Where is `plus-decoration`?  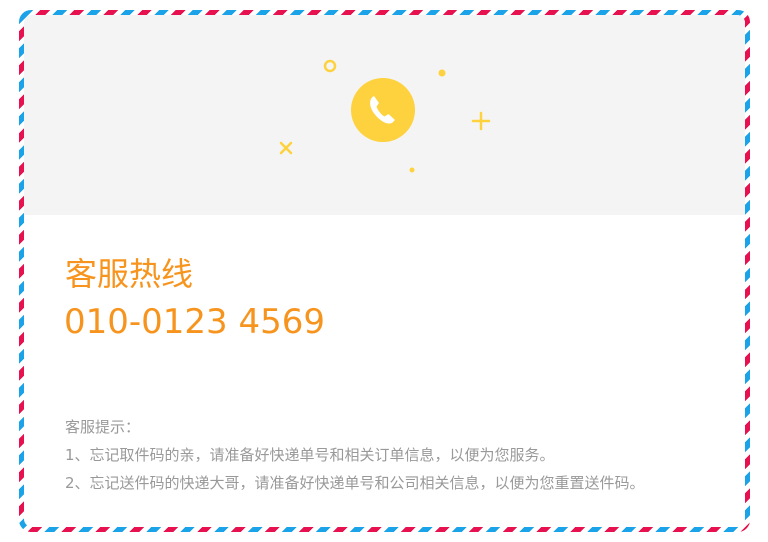
plus-decoration is located at coordinates (481, 121).